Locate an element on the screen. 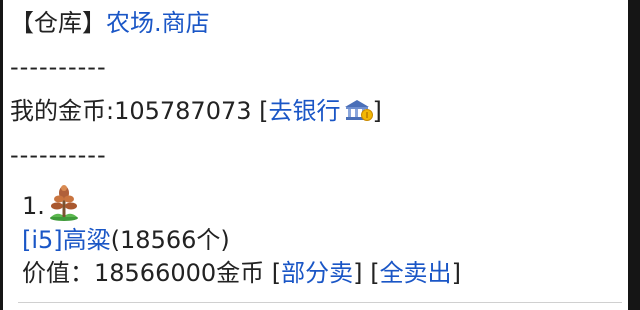 This screenshot has height=310, width=640. sell-part-button: 部分卖 is located at coordinates (317, 273).